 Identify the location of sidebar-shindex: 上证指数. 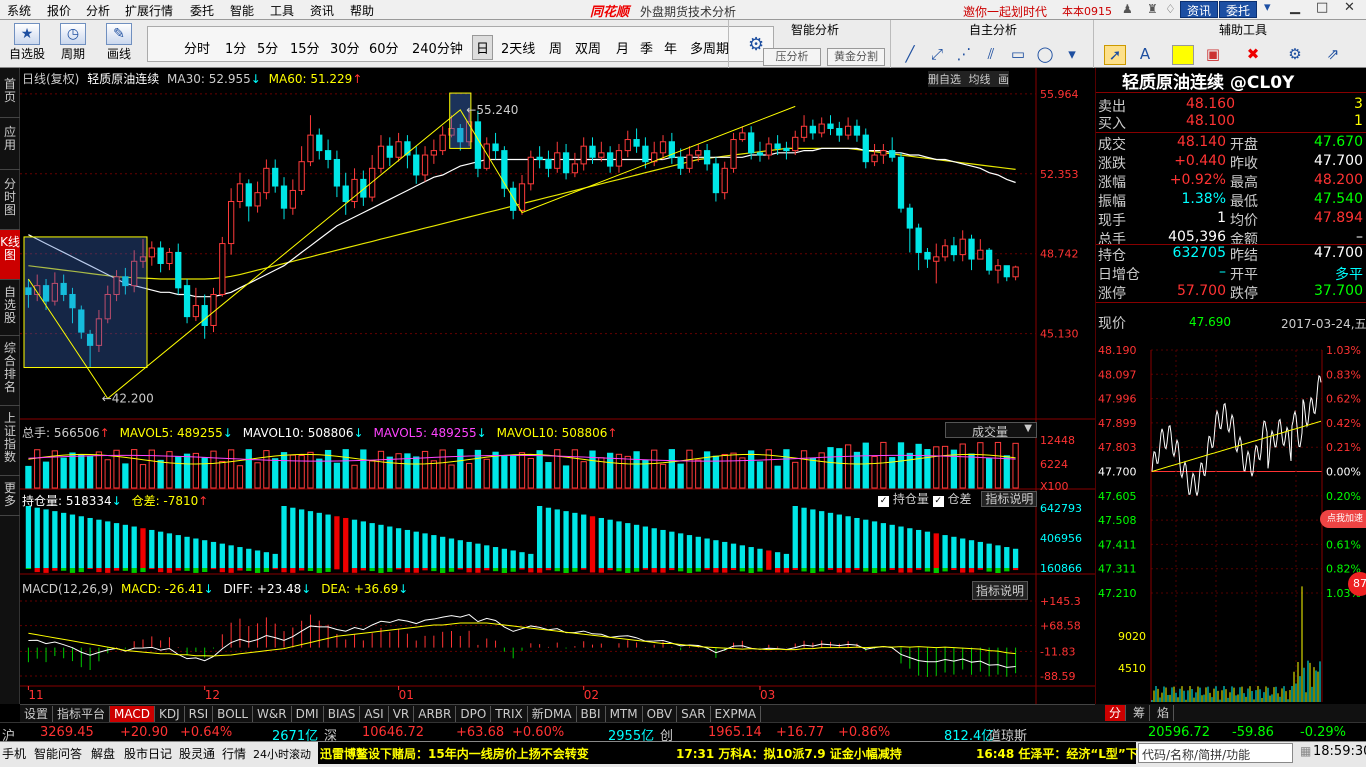
(10, 441).